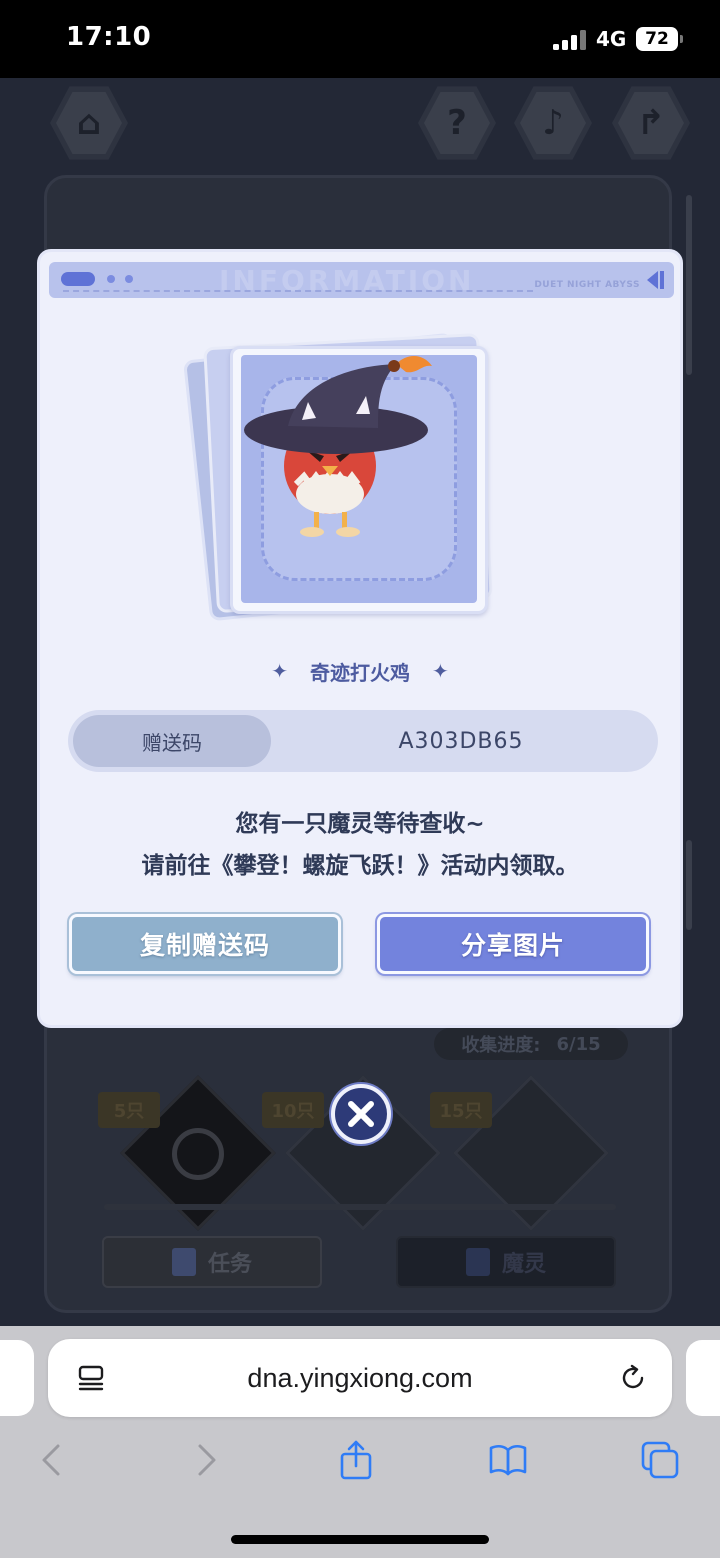 This screenshot has width=720, height=1558. What do you see at coordinates (347, 280) in the screenshot?
I see `header-watermark: INFORMATION` at bounding box center [347, 280].